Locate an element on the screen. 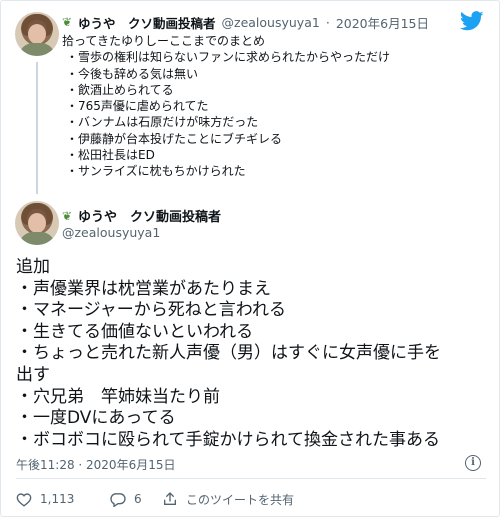 The width and height of the screenshot is (500, 517). parent-line: ・765声優に虐められてた is located at coordinates (137, 106).